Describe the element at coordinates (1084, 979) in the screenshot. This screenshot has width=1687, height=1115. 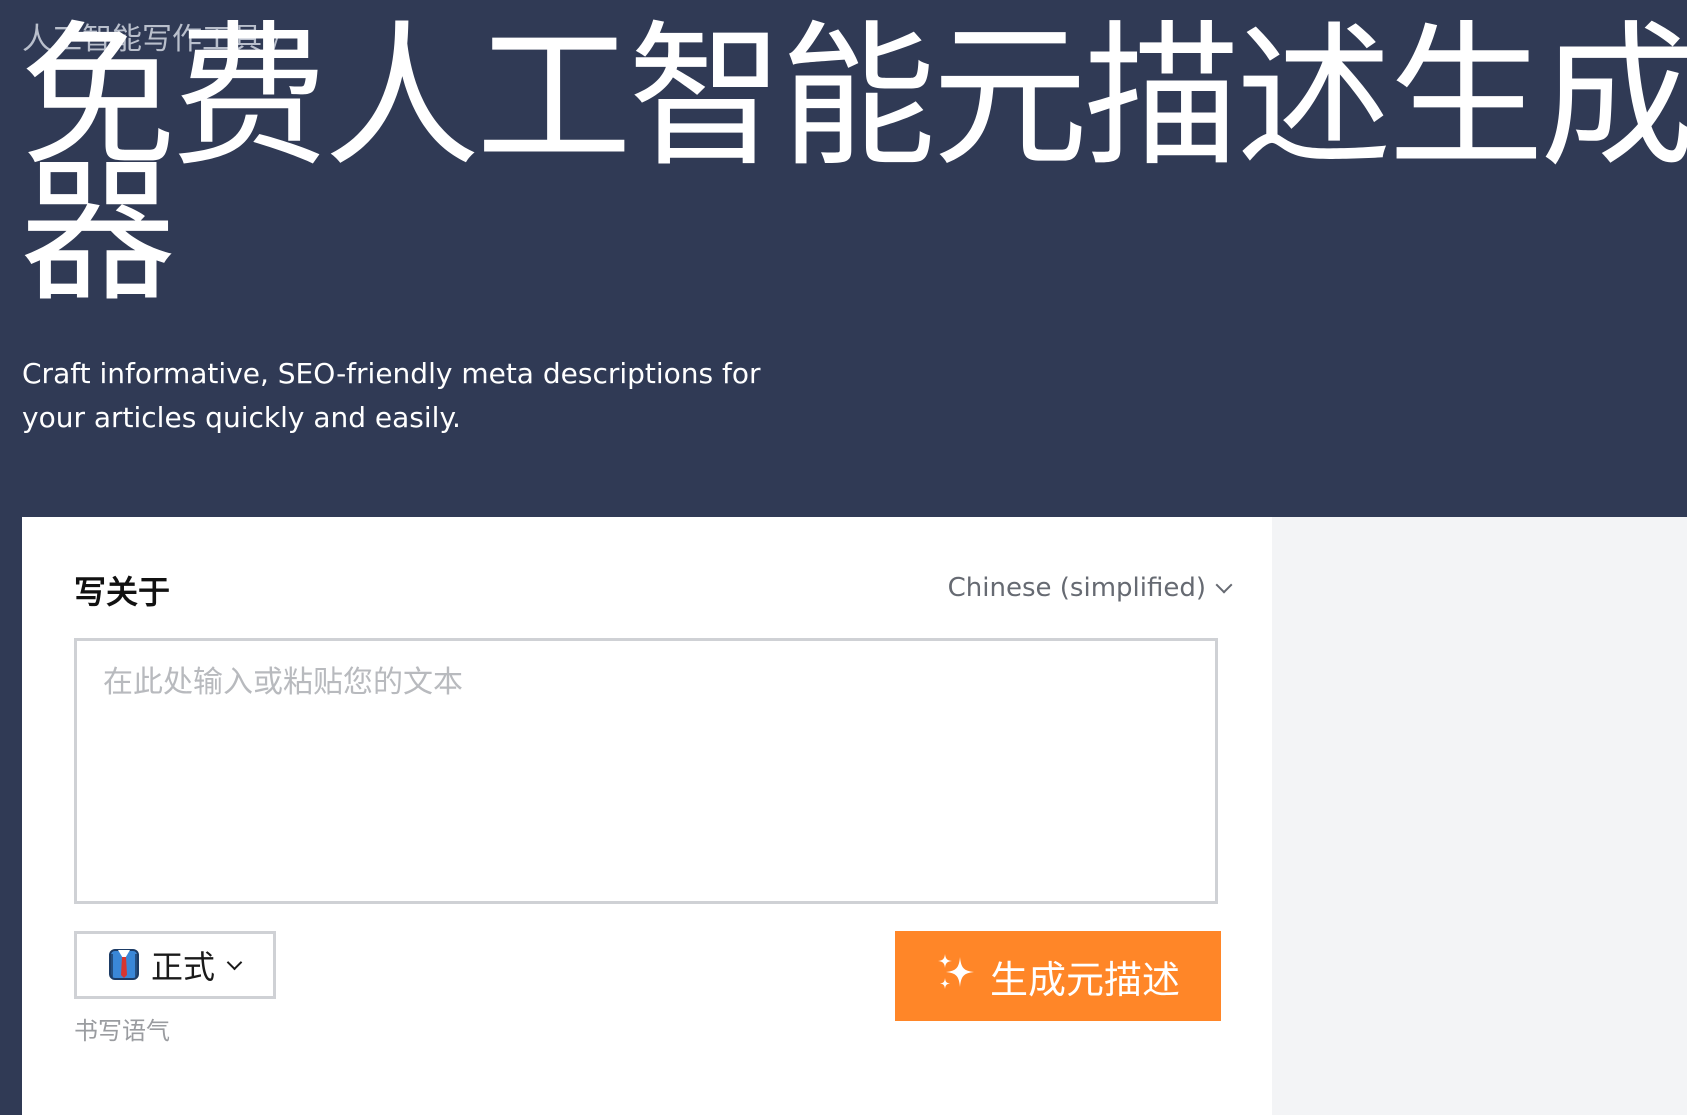
I see `generate-button-label: 生成元描述` at that location.